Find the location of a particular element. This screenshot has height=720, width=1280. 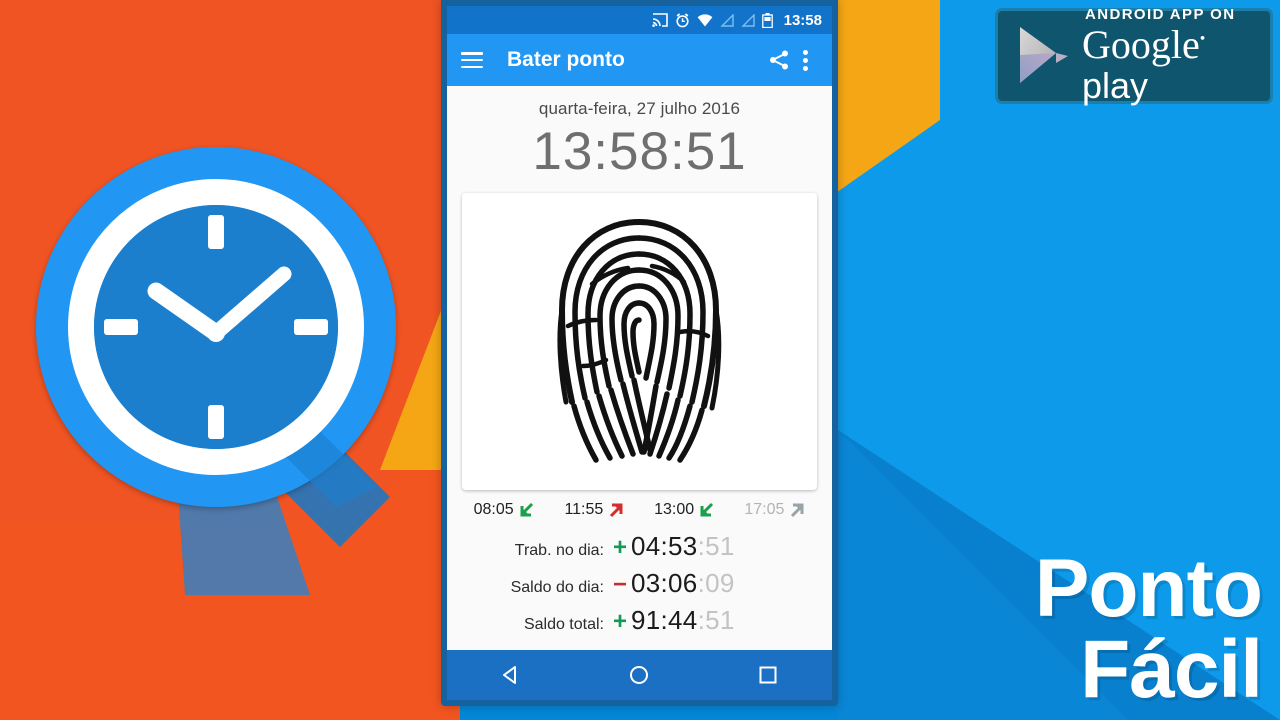

alarm-icon is located at coordinates (682, 19).